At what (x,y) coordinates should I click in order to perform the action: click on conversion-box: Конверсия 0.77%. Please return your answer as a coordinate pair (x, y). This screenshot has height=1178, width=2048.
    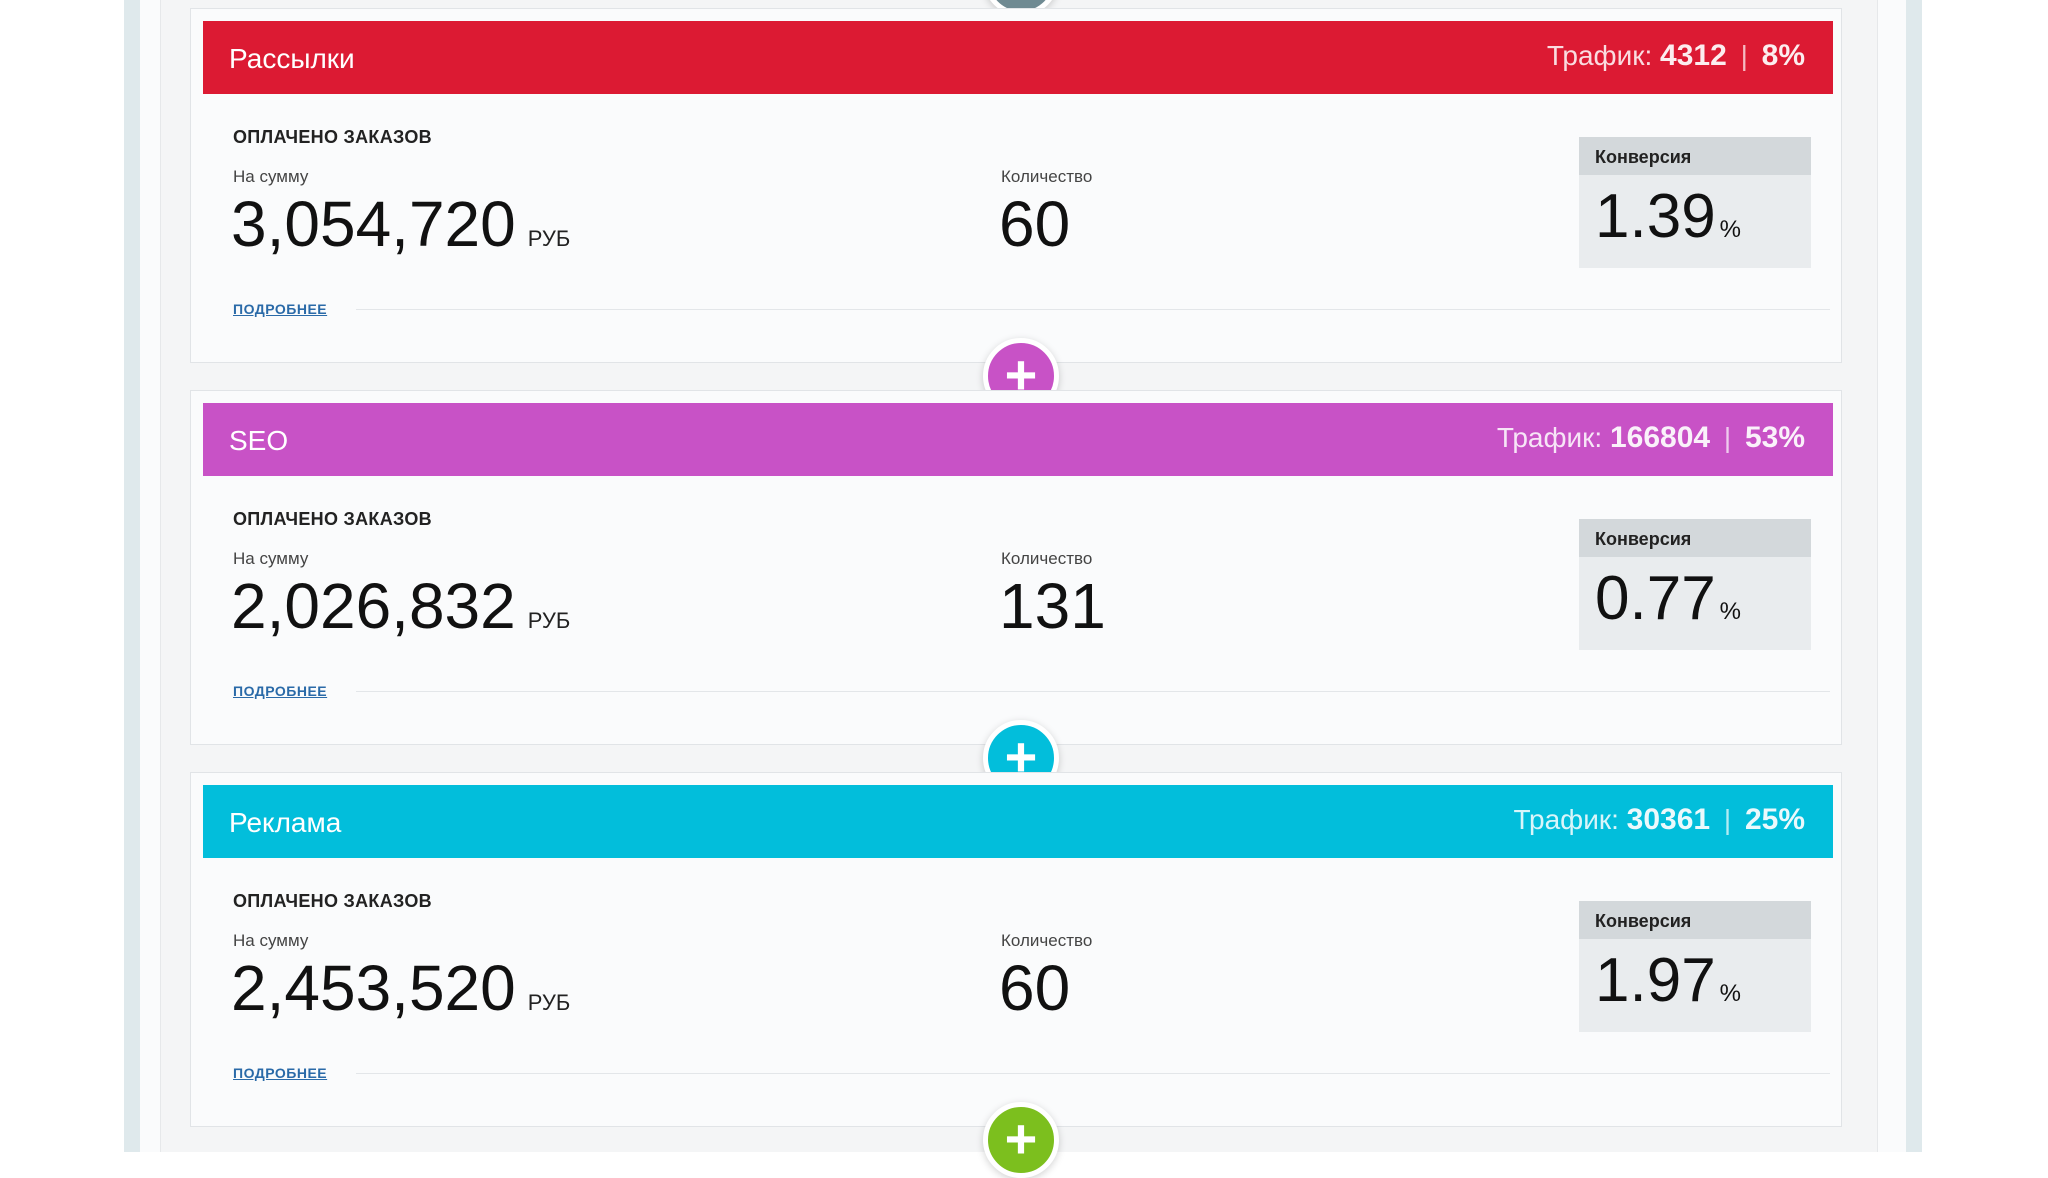
    Looking at the image, I should click on (1695, 584).